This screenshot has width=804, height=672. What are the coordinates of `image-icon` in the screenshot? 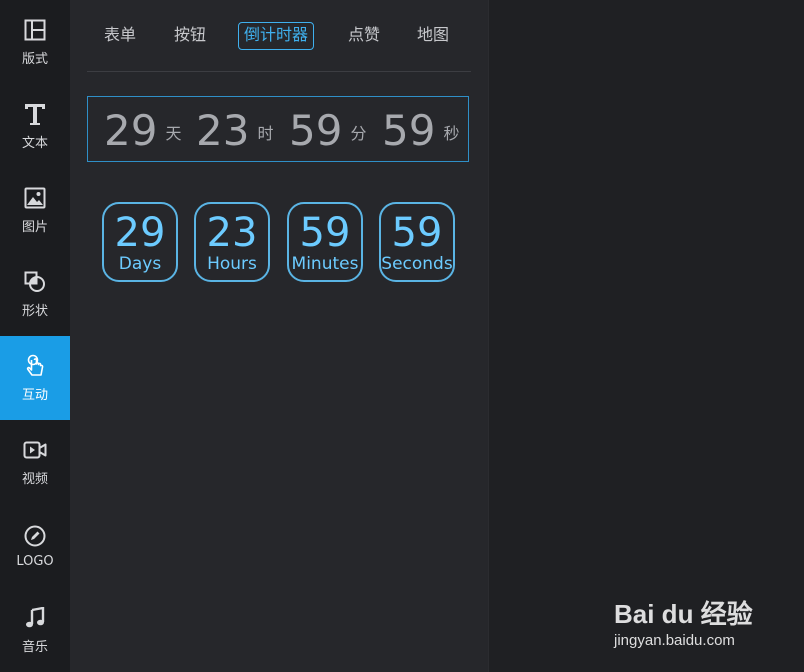 It's located at (35, 198).